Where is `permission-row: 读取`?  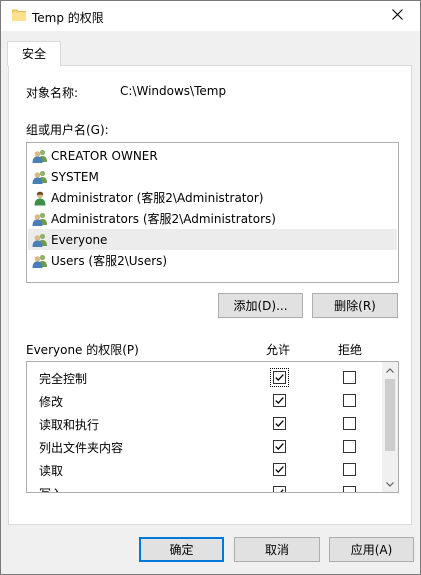 permission-row: 读取 is located at coordinates (204, 469).